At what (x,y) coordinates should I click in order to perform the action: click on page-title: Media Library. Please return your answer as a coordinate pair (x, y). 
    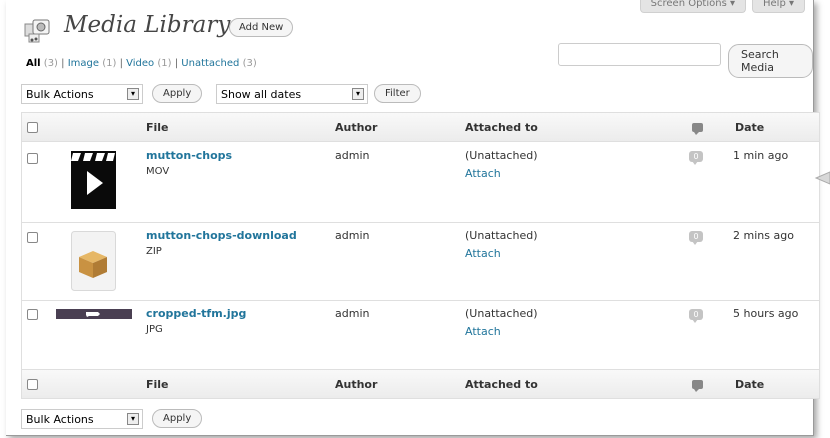
    Looking at the image, I should click on (147, 25).